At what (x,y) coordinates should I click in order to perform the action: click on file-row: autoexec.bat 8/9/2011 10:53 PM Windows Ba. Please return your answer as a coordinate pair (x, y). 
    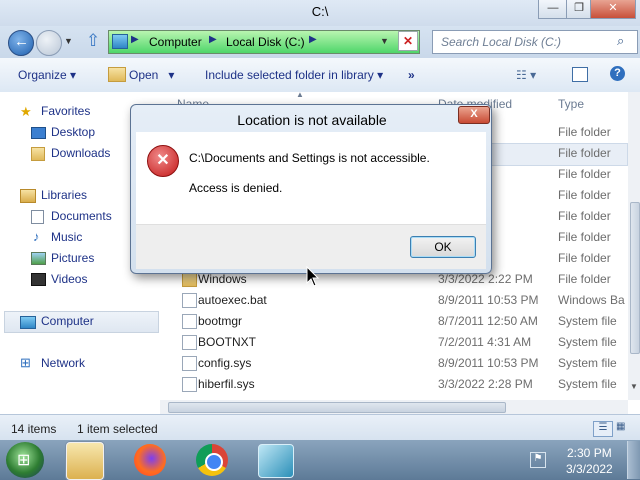
    Looking at the image, I should click on (397, 300).